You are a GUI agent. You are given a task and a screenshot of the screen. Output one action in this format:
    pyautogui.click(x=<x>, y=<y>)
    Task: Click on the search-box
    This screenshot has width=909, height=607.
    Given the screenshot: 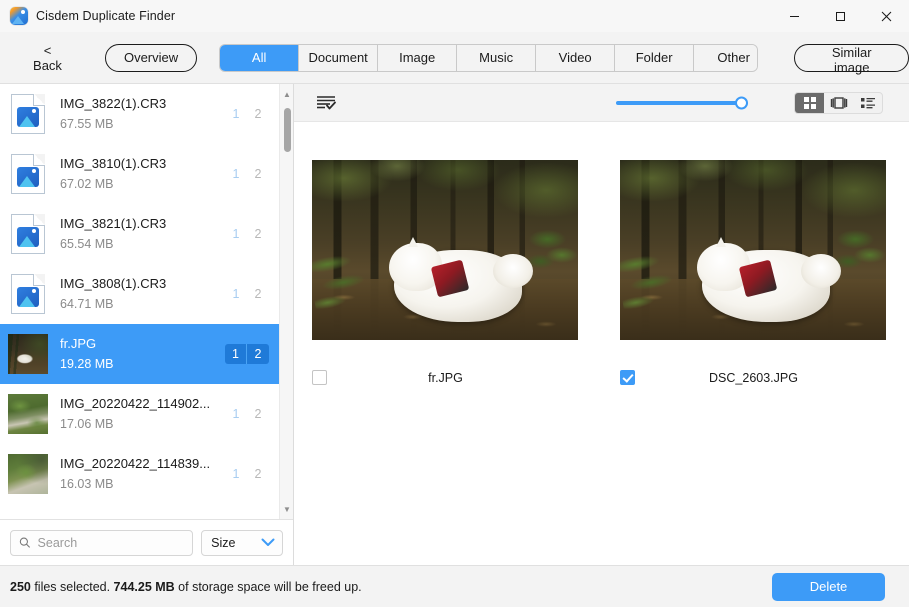 What is the action you would take?
    pyautogui.click(x=102, y=542)
    